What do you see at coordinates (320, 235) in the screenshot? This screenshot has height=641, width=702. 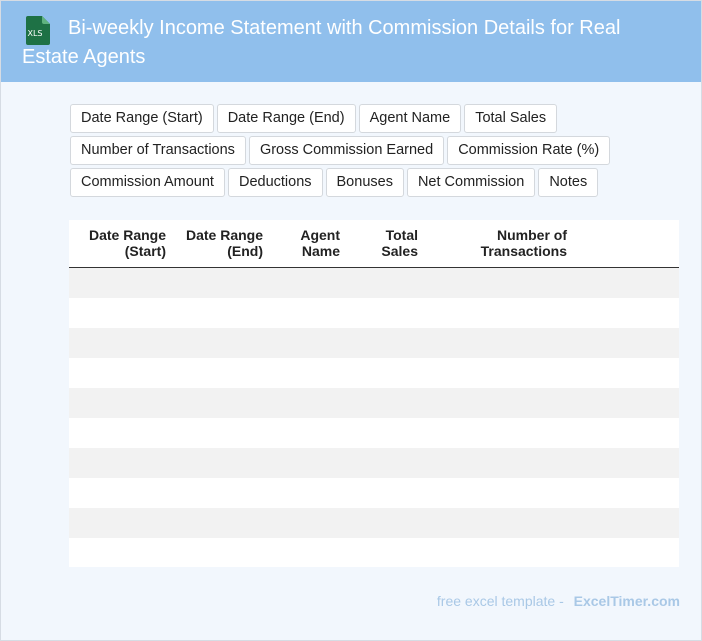 I see `column-header-label: Agent` at bounding box center [320, 235].